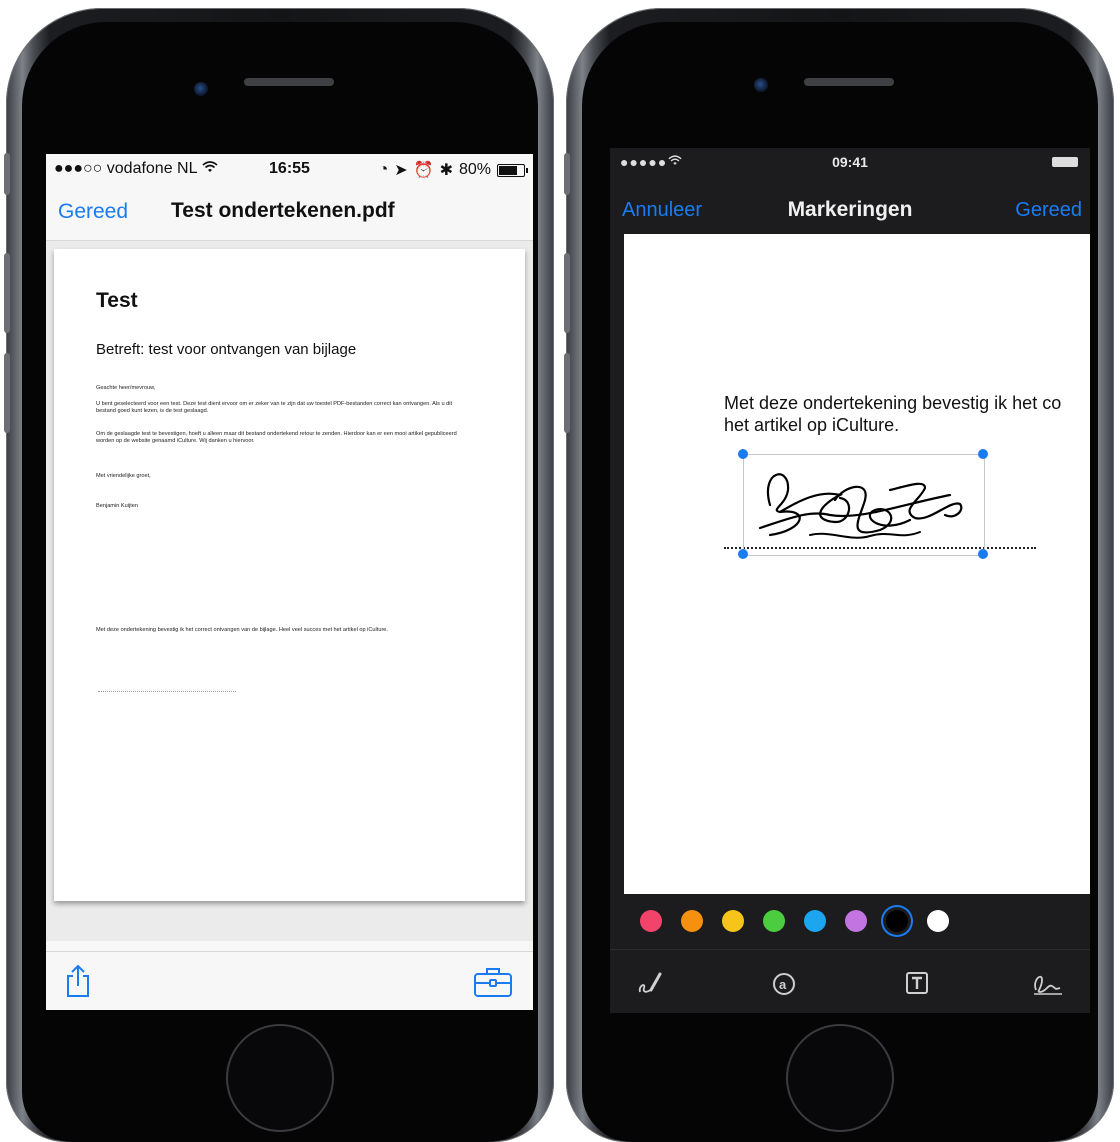 The width and height of the screenshot is (1120, 1142). I want to click on lock-rotation-icon: ◔, so click(383, 169).